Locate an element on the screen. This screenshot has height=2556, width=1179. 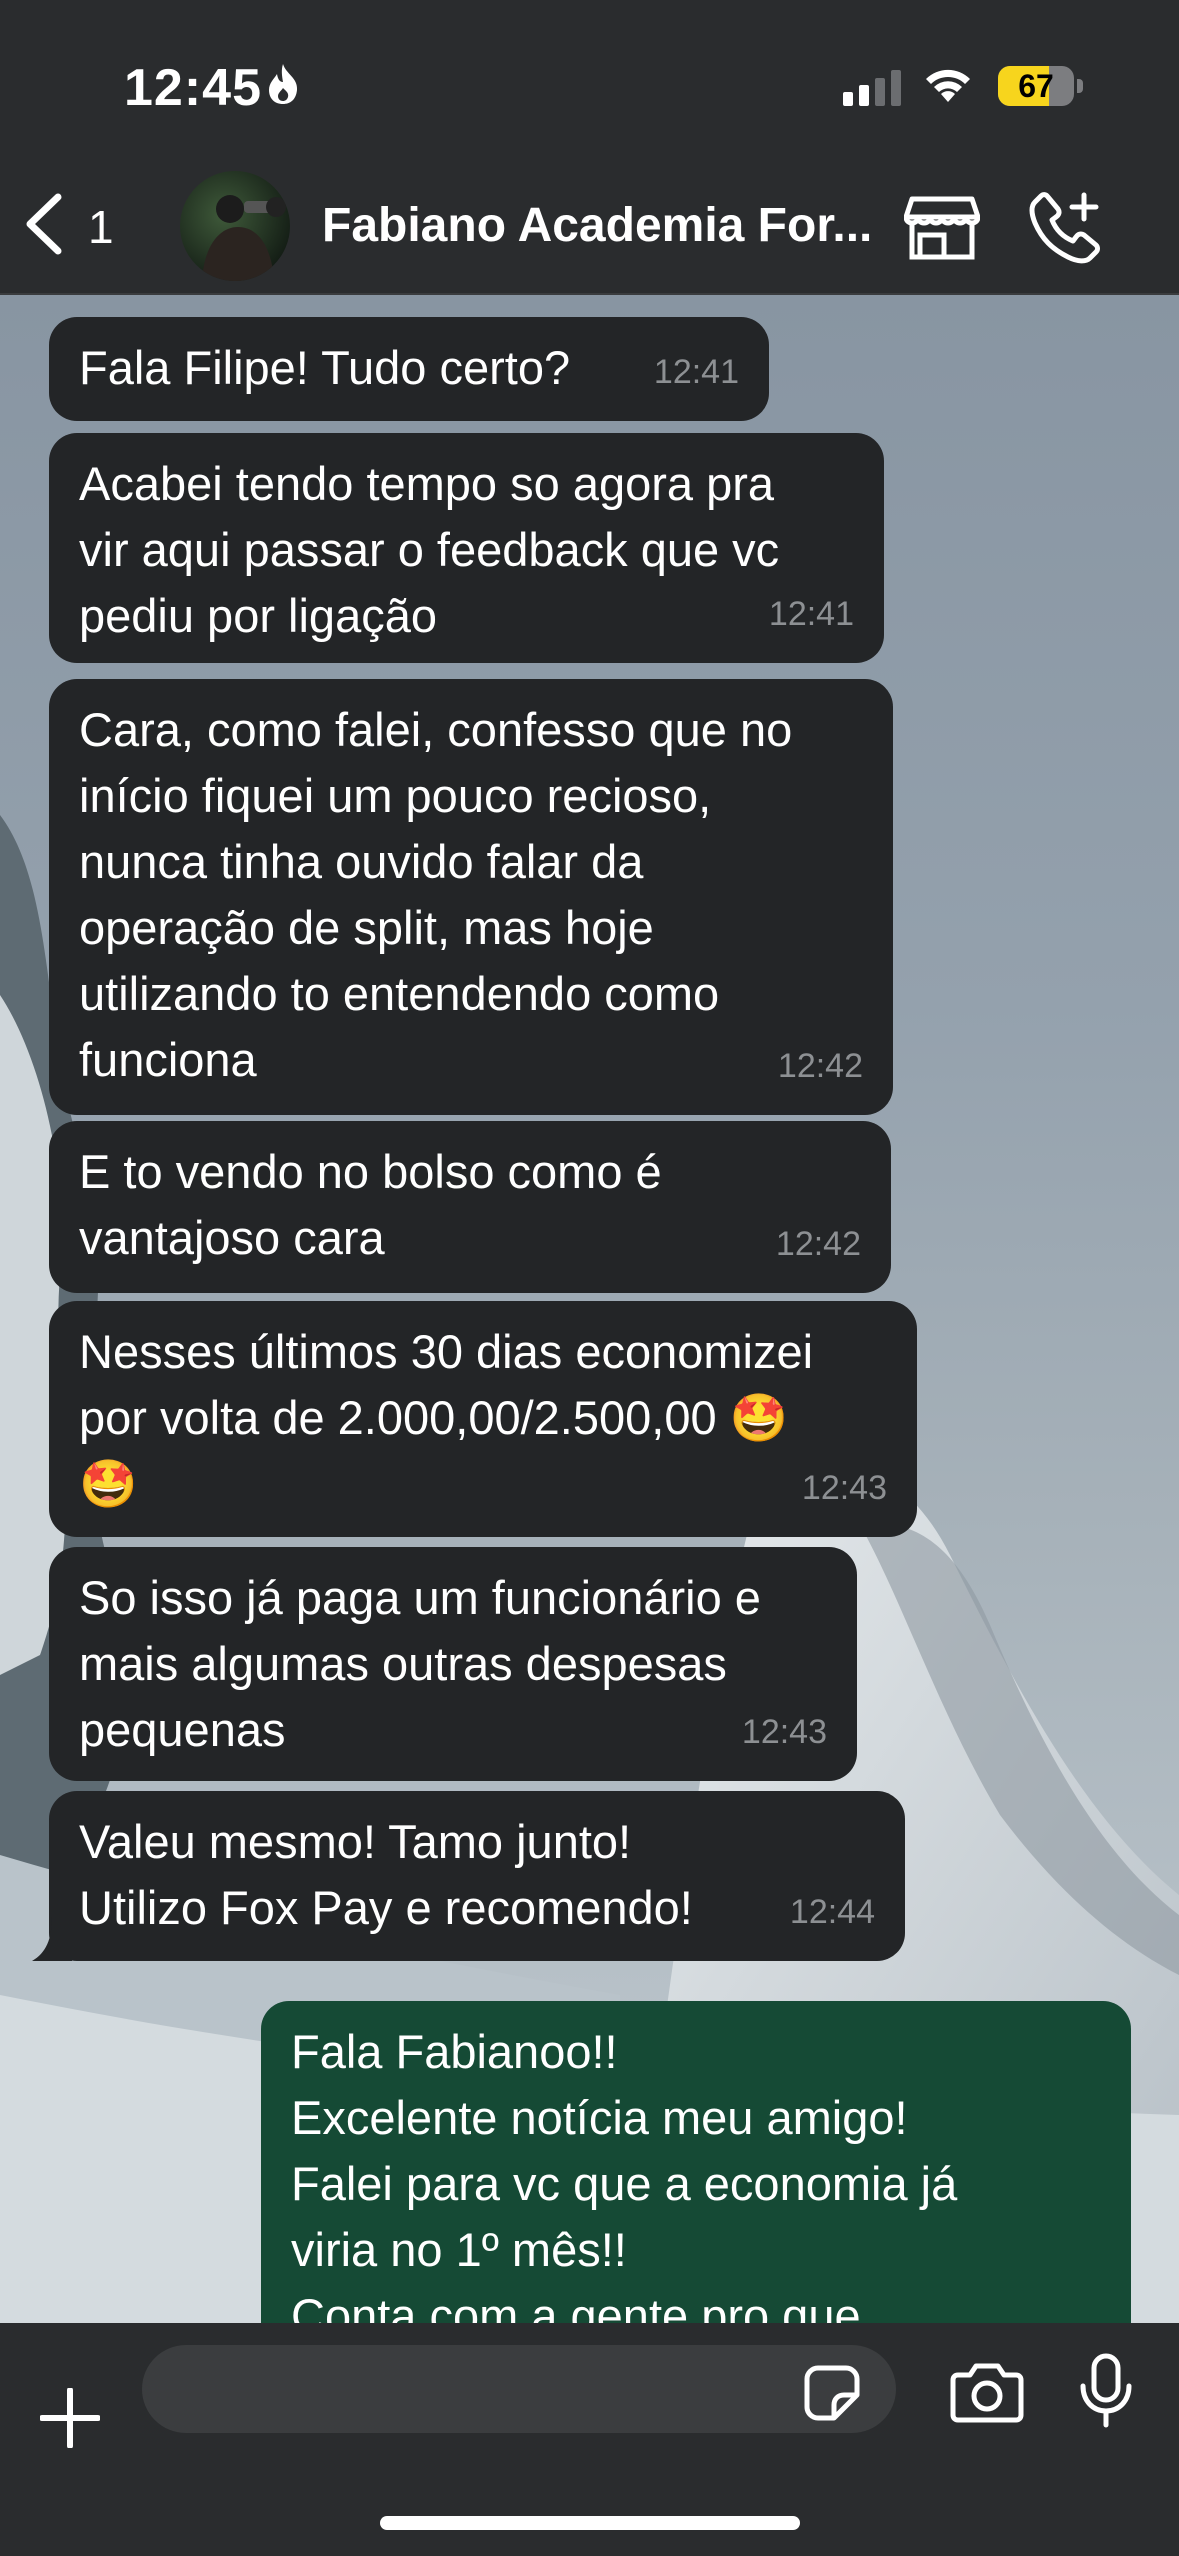
plus-icon is located at coordinates (70, 2420).